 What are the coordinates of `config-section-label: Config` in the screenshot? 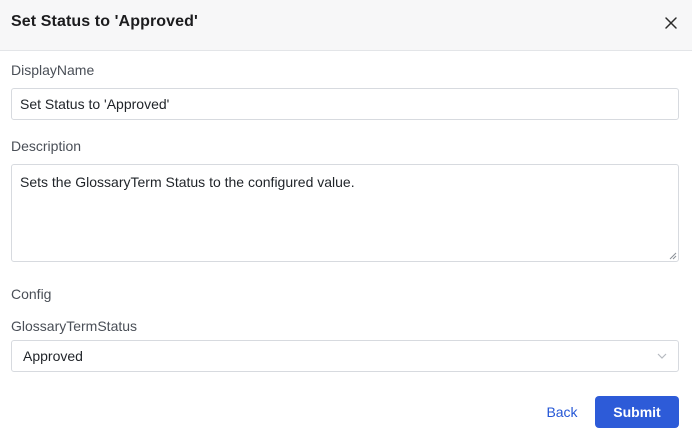 It's located at (31, 294).